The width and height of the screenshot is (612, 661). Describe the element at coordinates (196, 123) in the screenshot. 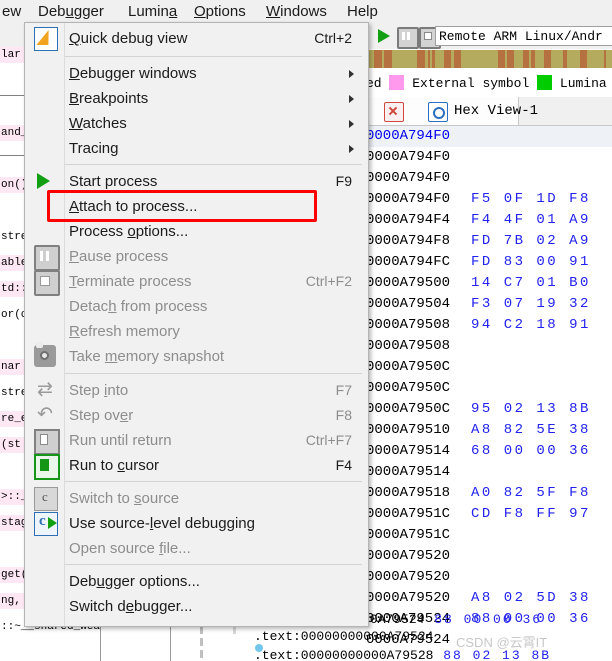

I see `menu-item-watches: Watches` at that location.